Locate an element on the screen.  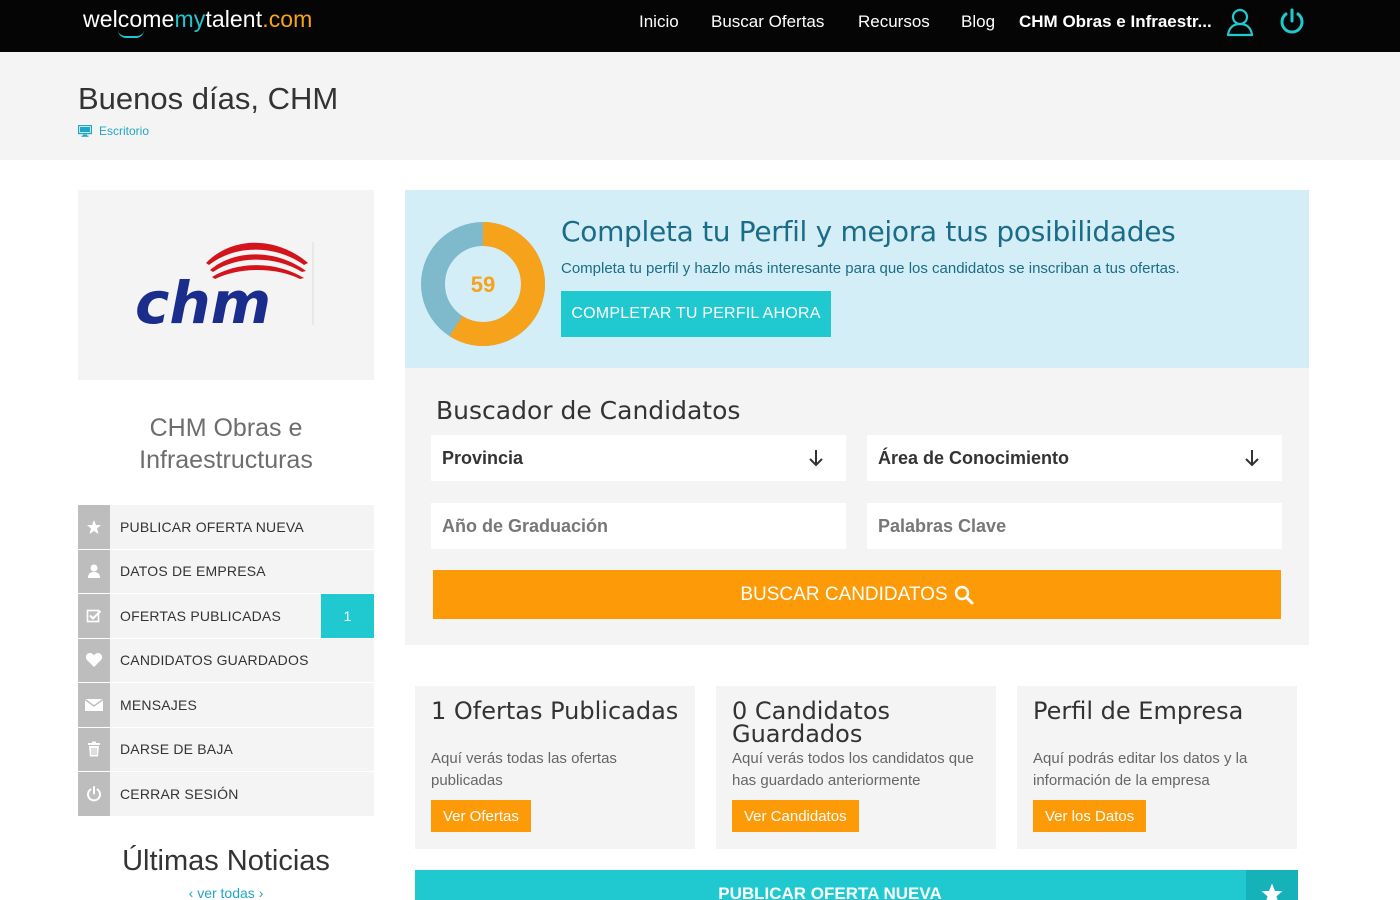
provincia-select-value: Provincia is located at coordinates (483, 457).